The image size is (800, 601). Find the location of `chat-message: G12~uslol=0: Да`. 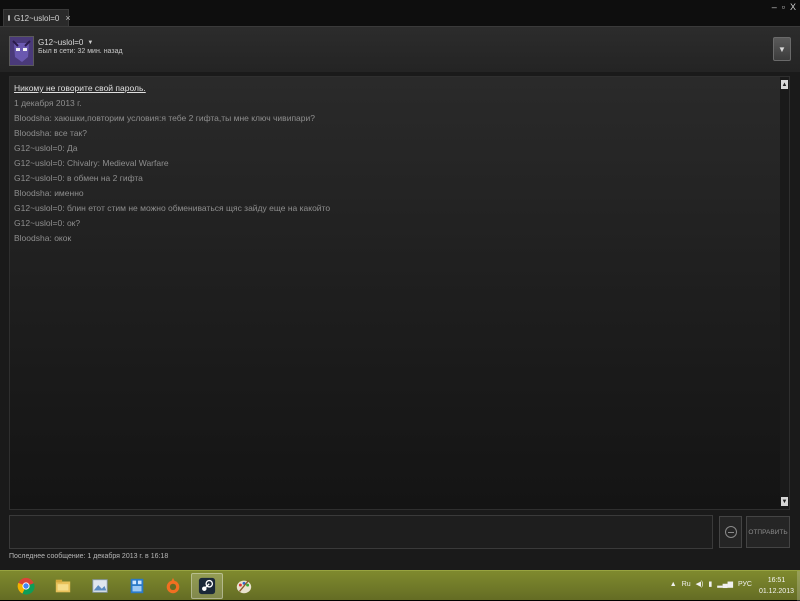

chat-message: G12~uslol=0: Да is located at coordinates (46, 148).